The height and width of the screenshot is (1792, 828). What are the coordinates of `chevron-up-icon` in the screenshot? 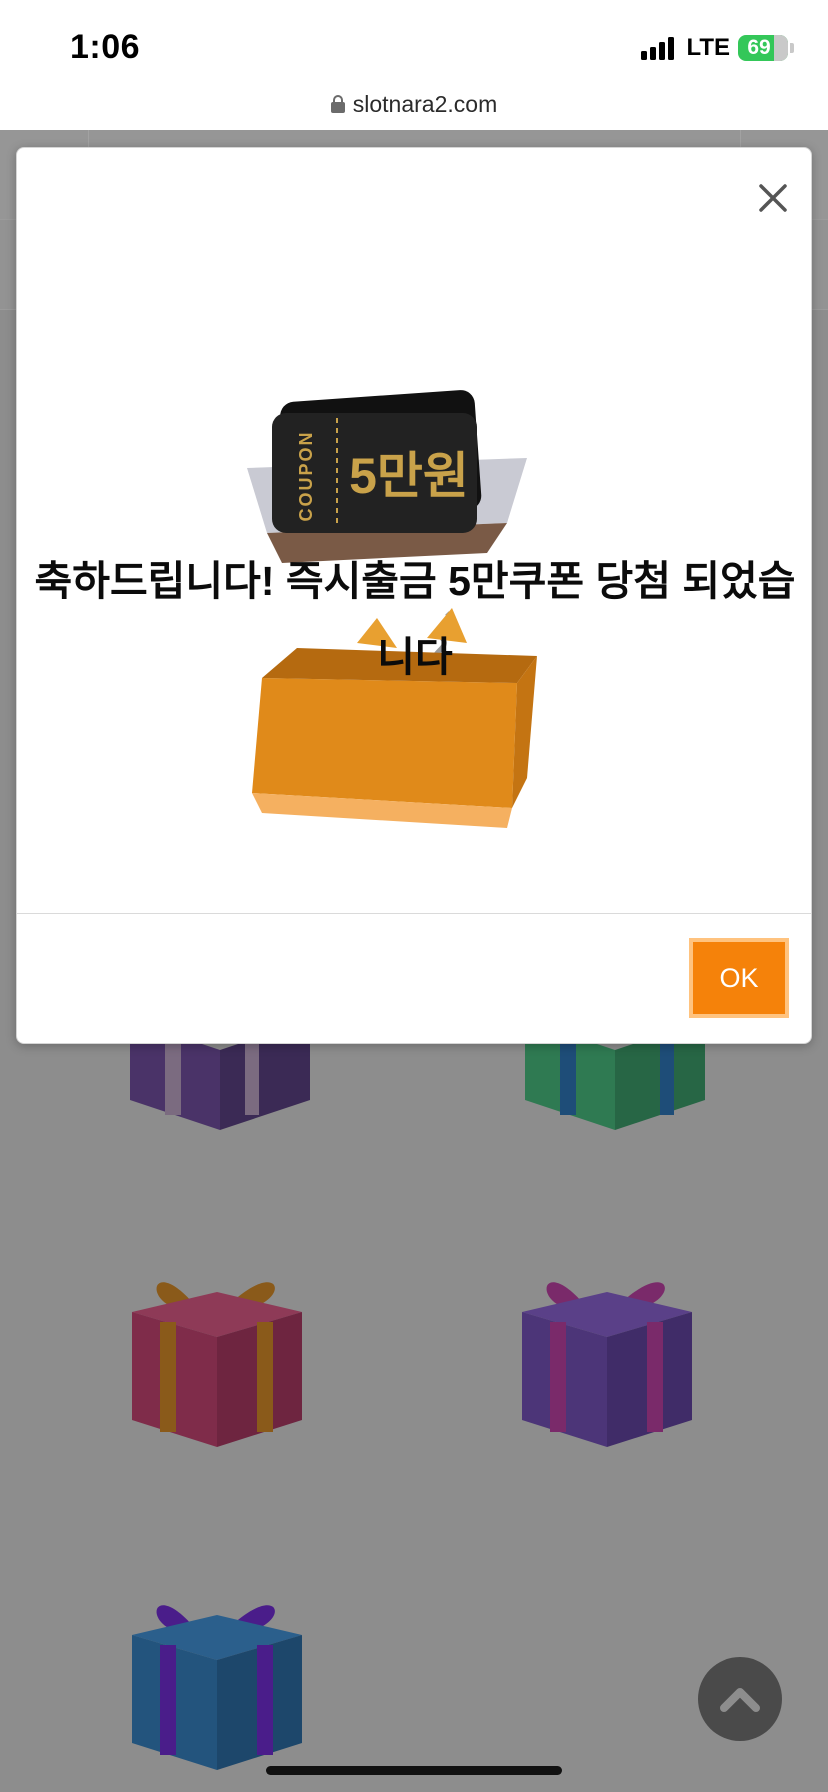 It's located at (740, 1700).